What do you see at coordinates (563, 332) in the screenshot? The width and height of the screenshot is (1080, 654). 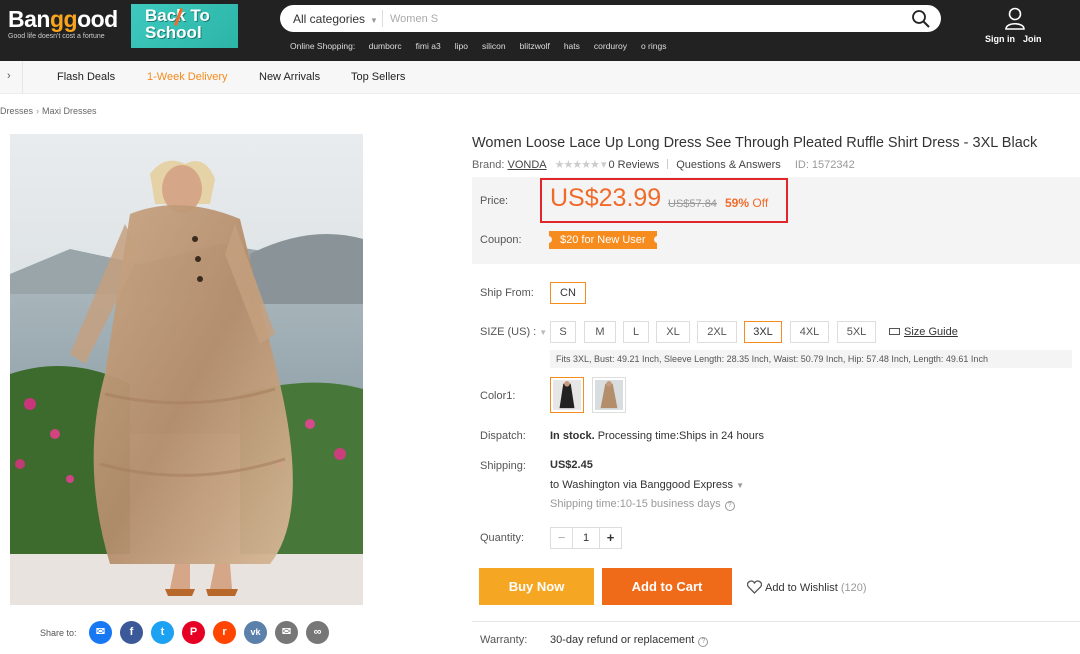 I see `size-option: S` at bounding box center [563, 332].